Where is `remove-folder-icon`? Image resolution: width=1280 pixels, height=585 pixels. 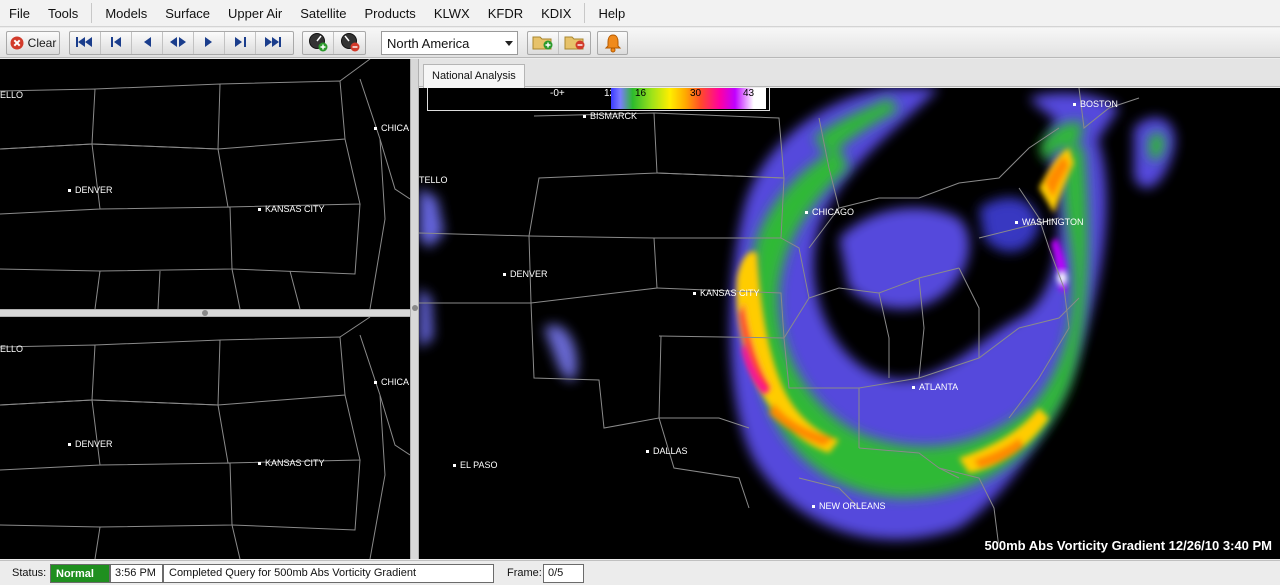 remove-folder-icon is located at coordinates (575, 43).